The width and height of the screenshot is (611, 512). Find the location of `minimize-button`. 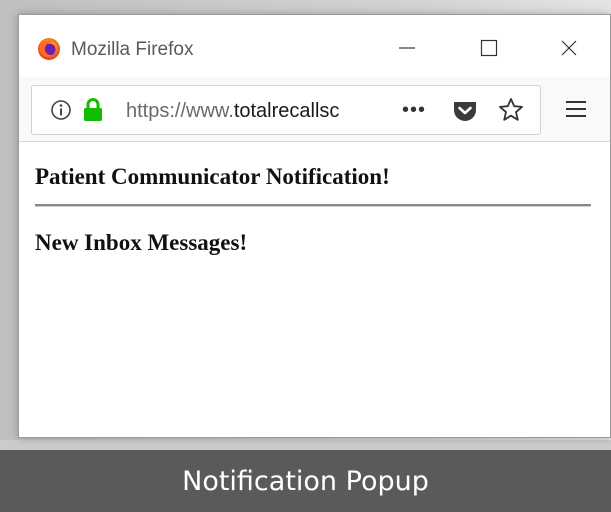

minimize-button is located at coordinates (407, 48).